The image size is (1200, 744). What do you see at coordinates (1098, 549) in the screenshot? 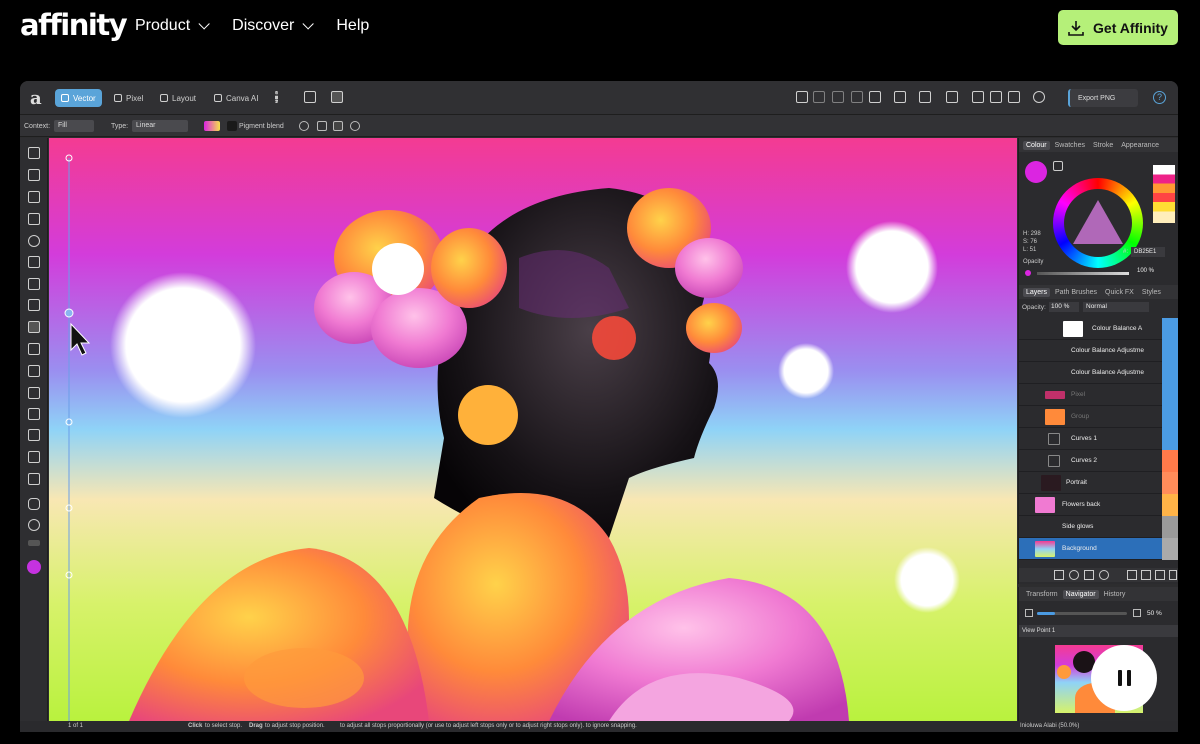
I see `layer-row: Background` at bounding box center [1098, 549].